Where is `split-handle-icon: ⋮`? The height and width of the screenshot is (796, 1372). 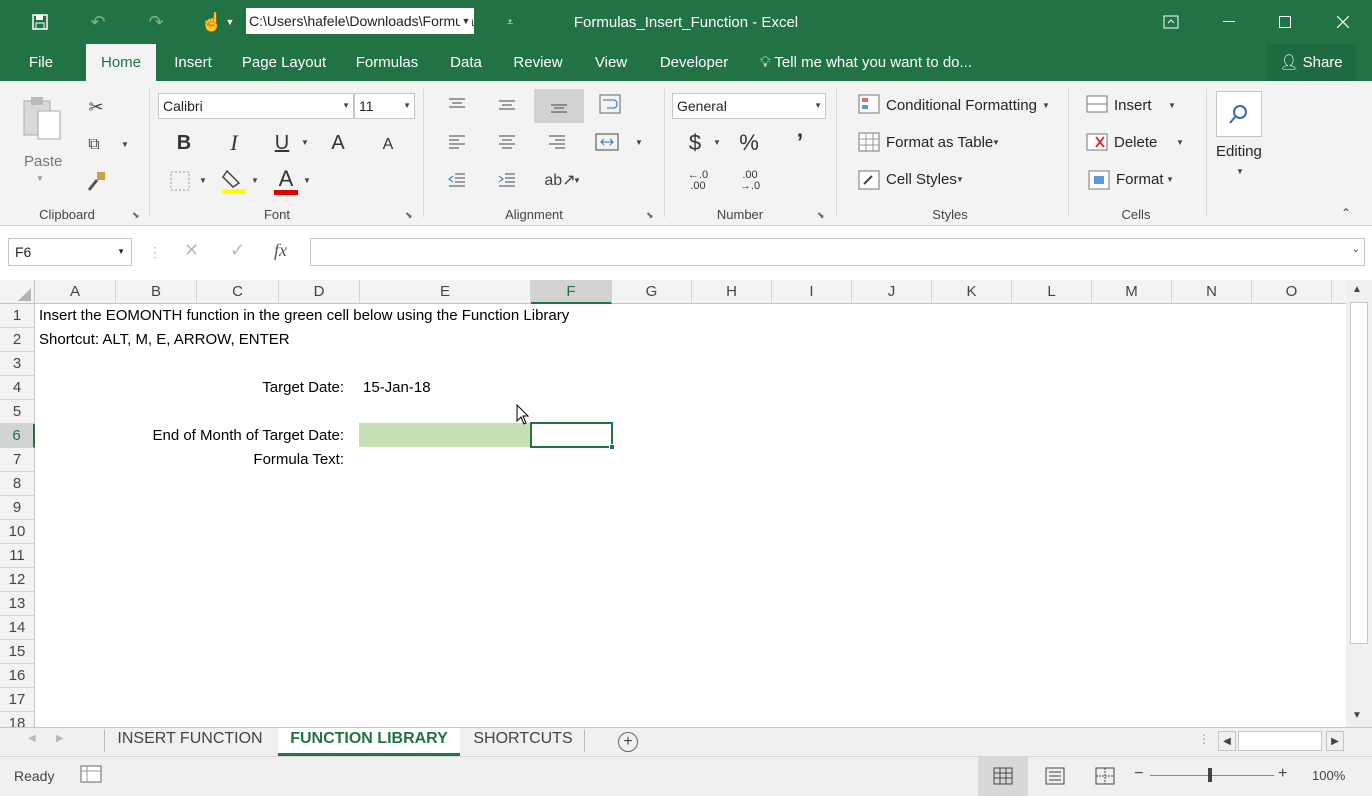
split-handle-icon: ⋮ is located at coordinates (1204, 739).